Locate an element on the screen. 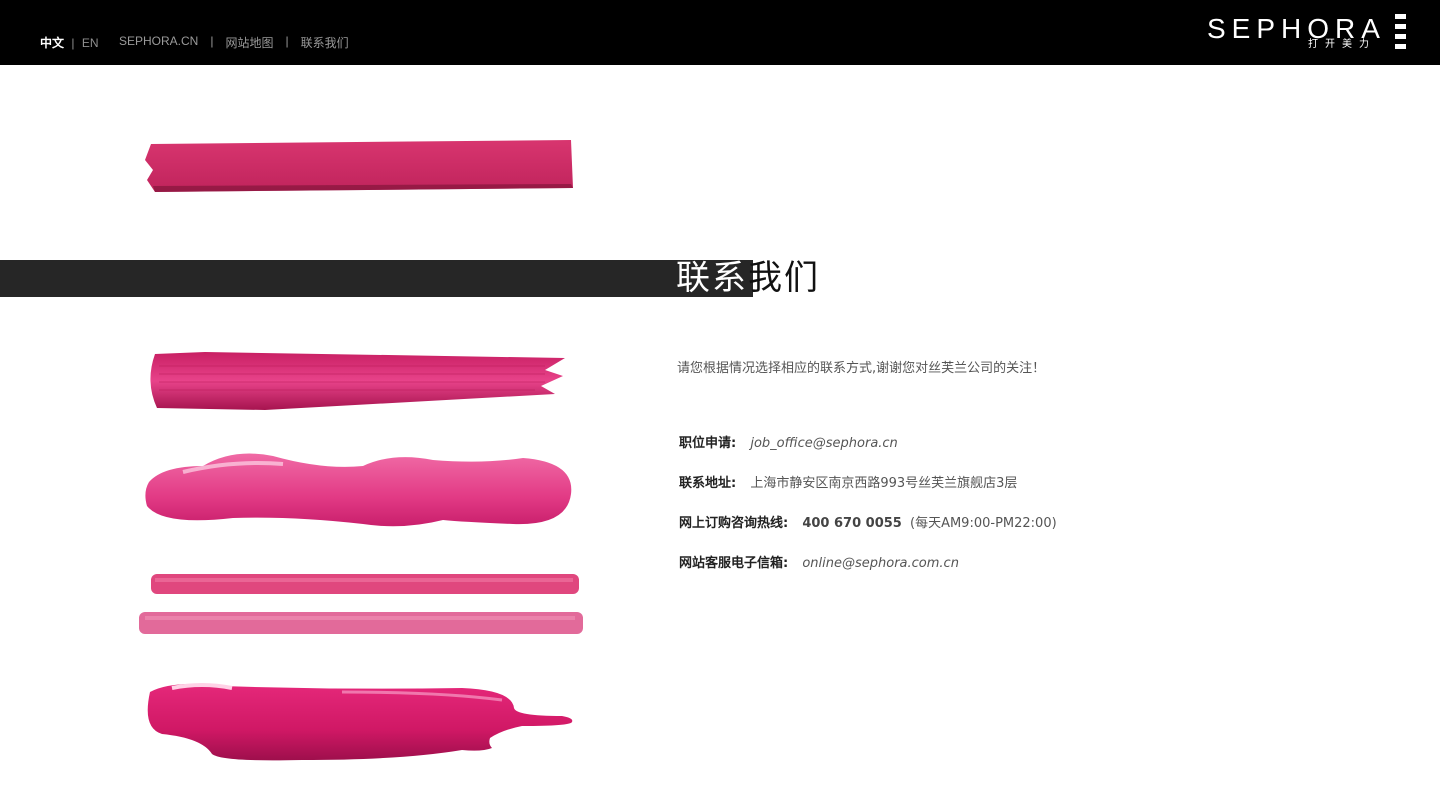 The height and width of the screenshot is (810, 1440). sephora-logo: SEPHORA 打开美力 is located at coordinates (1307, 34).